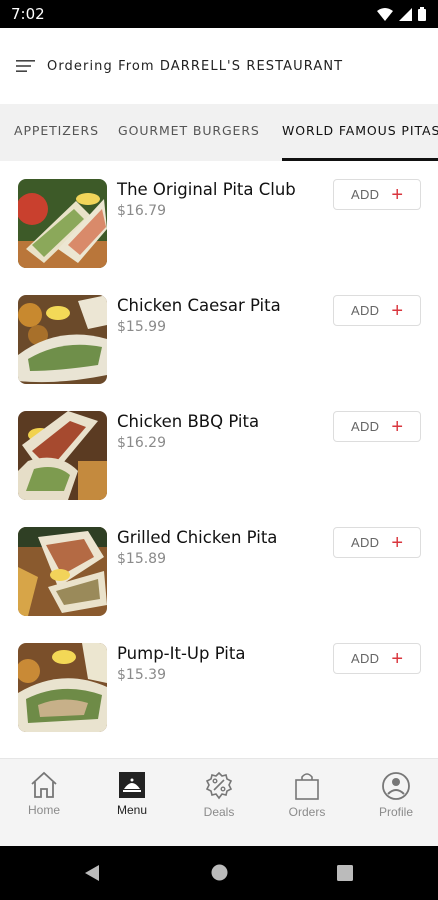 This screenshot has height=900, width=438. I want to click on menu-item: Chicken Caesar Pita $15.99 ADD +, so click(219, 335).